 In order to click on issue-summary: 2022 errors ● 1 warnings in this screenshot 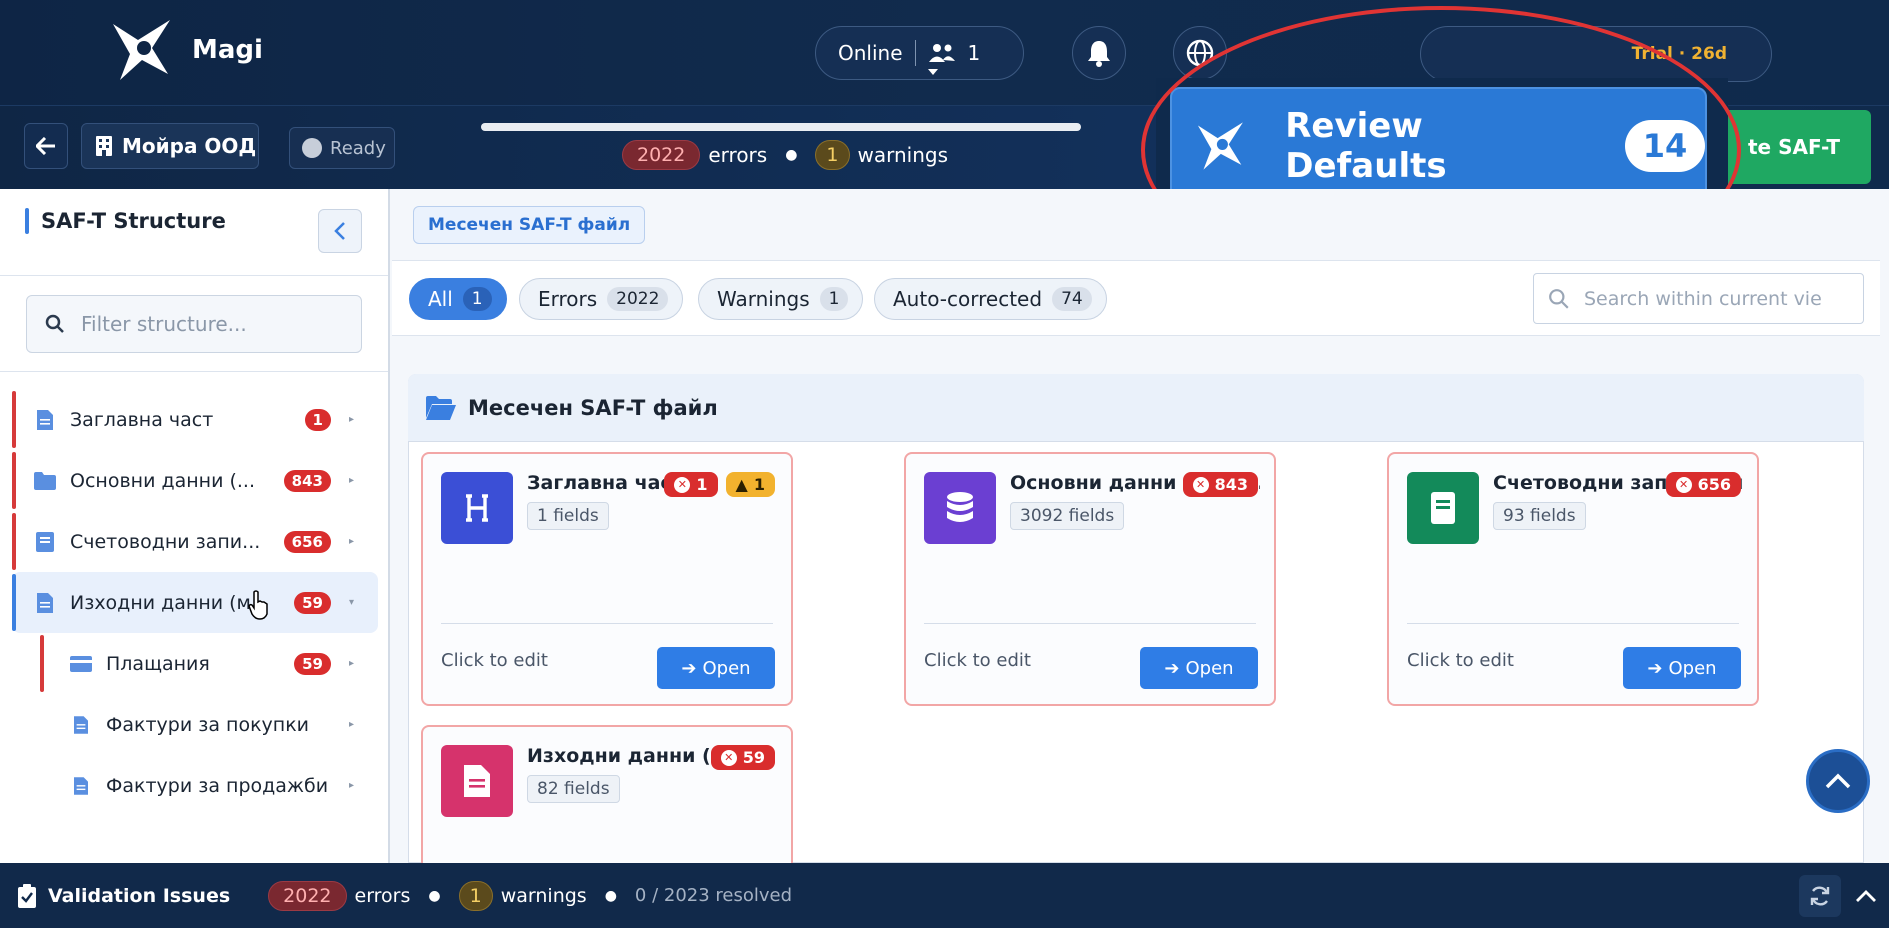, I will do `click(785, 155)`.